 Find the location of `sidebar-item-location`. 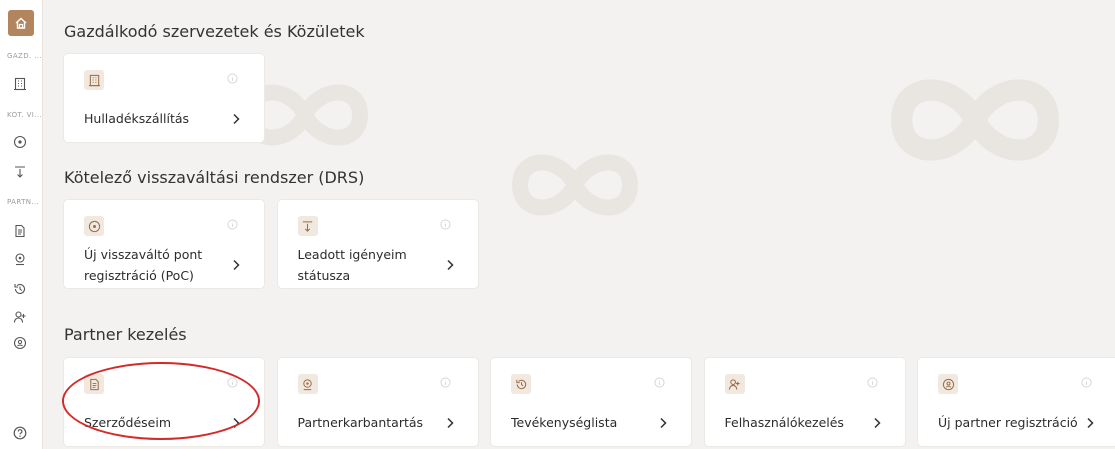

sidebar-item-location is located at coordinates (20, 142).